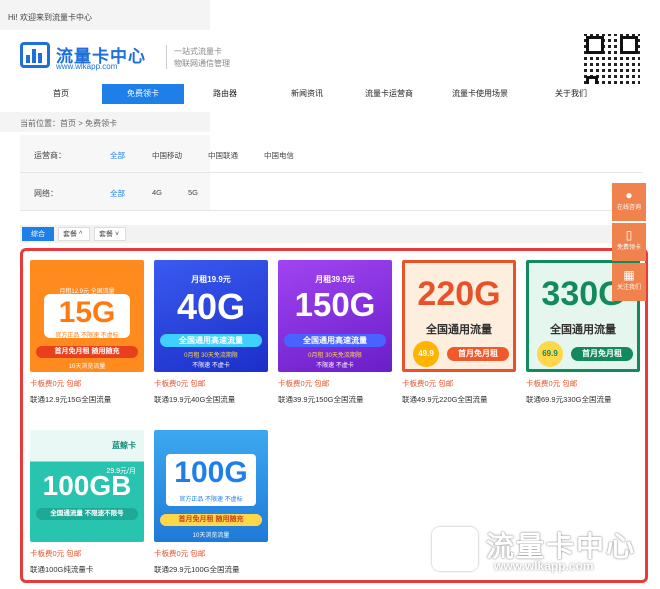 The image size is (660, 589). I want to click on main-nav: 首页 免费领卡 路由器 新闻资讯 流量卡运营商 流量卡使用场景 关于我们, so click(331, 94).